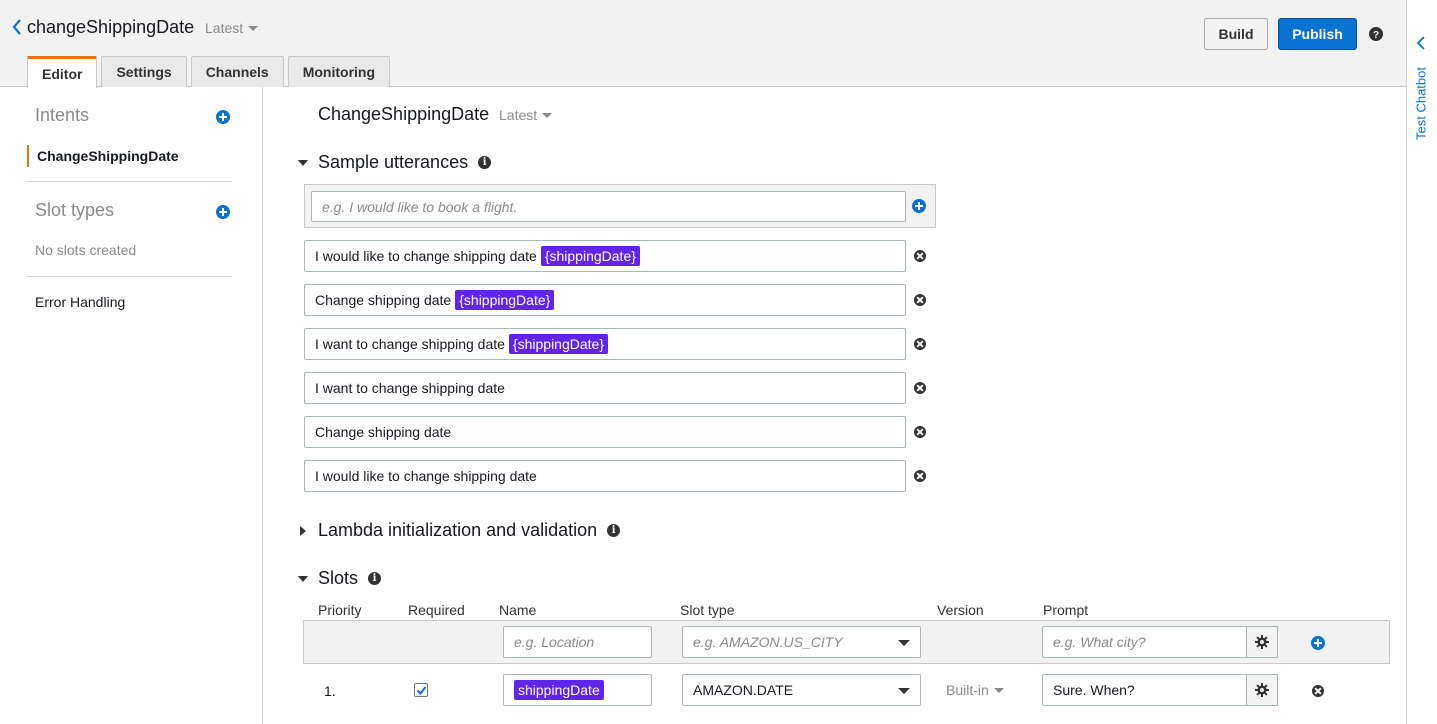 Image resolution: width=1437 pixels, height=724 pixels. I want to click on tab-editor: Editor, so click(62, 72).